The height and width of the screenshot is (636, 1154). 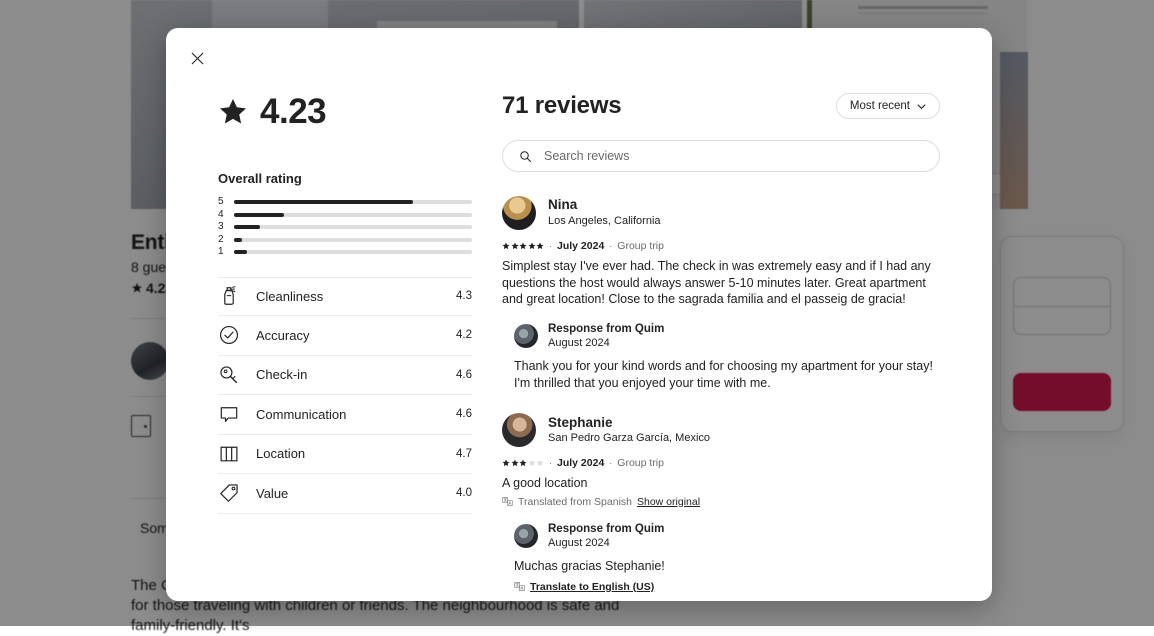 I want to click on show-original-link: Show original, so click(x=668, y=502).